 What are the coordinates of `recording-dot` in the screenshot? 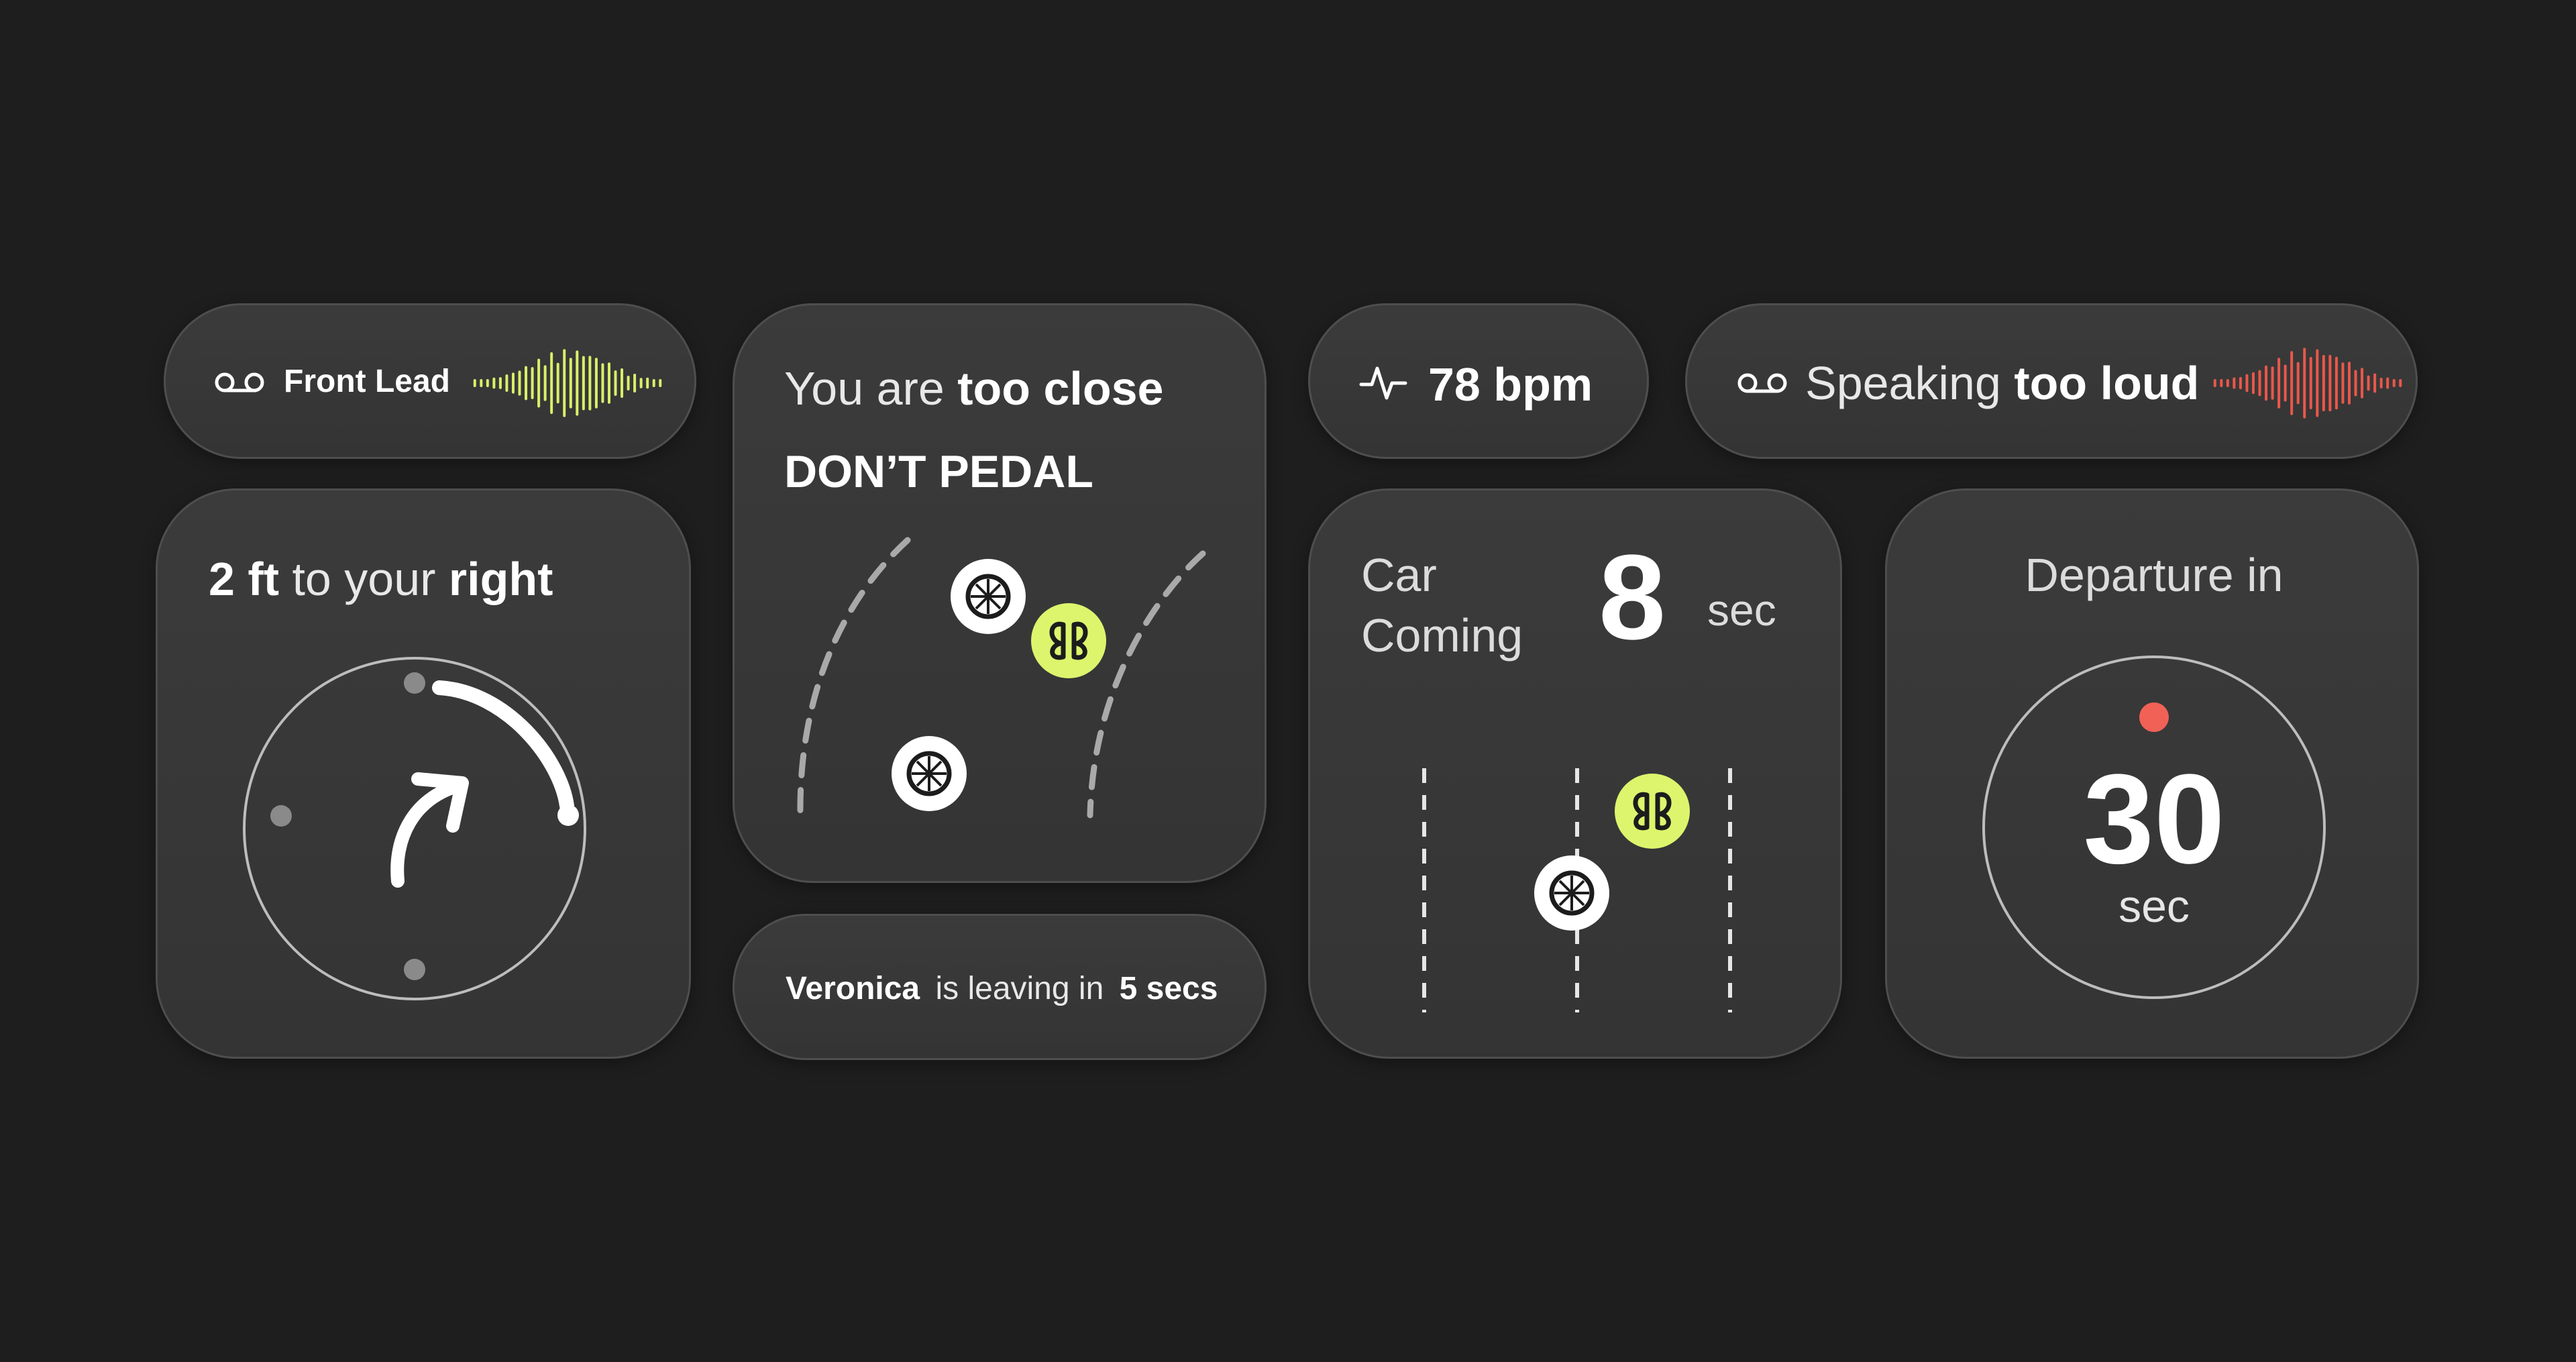 It's located at (2154, 717).